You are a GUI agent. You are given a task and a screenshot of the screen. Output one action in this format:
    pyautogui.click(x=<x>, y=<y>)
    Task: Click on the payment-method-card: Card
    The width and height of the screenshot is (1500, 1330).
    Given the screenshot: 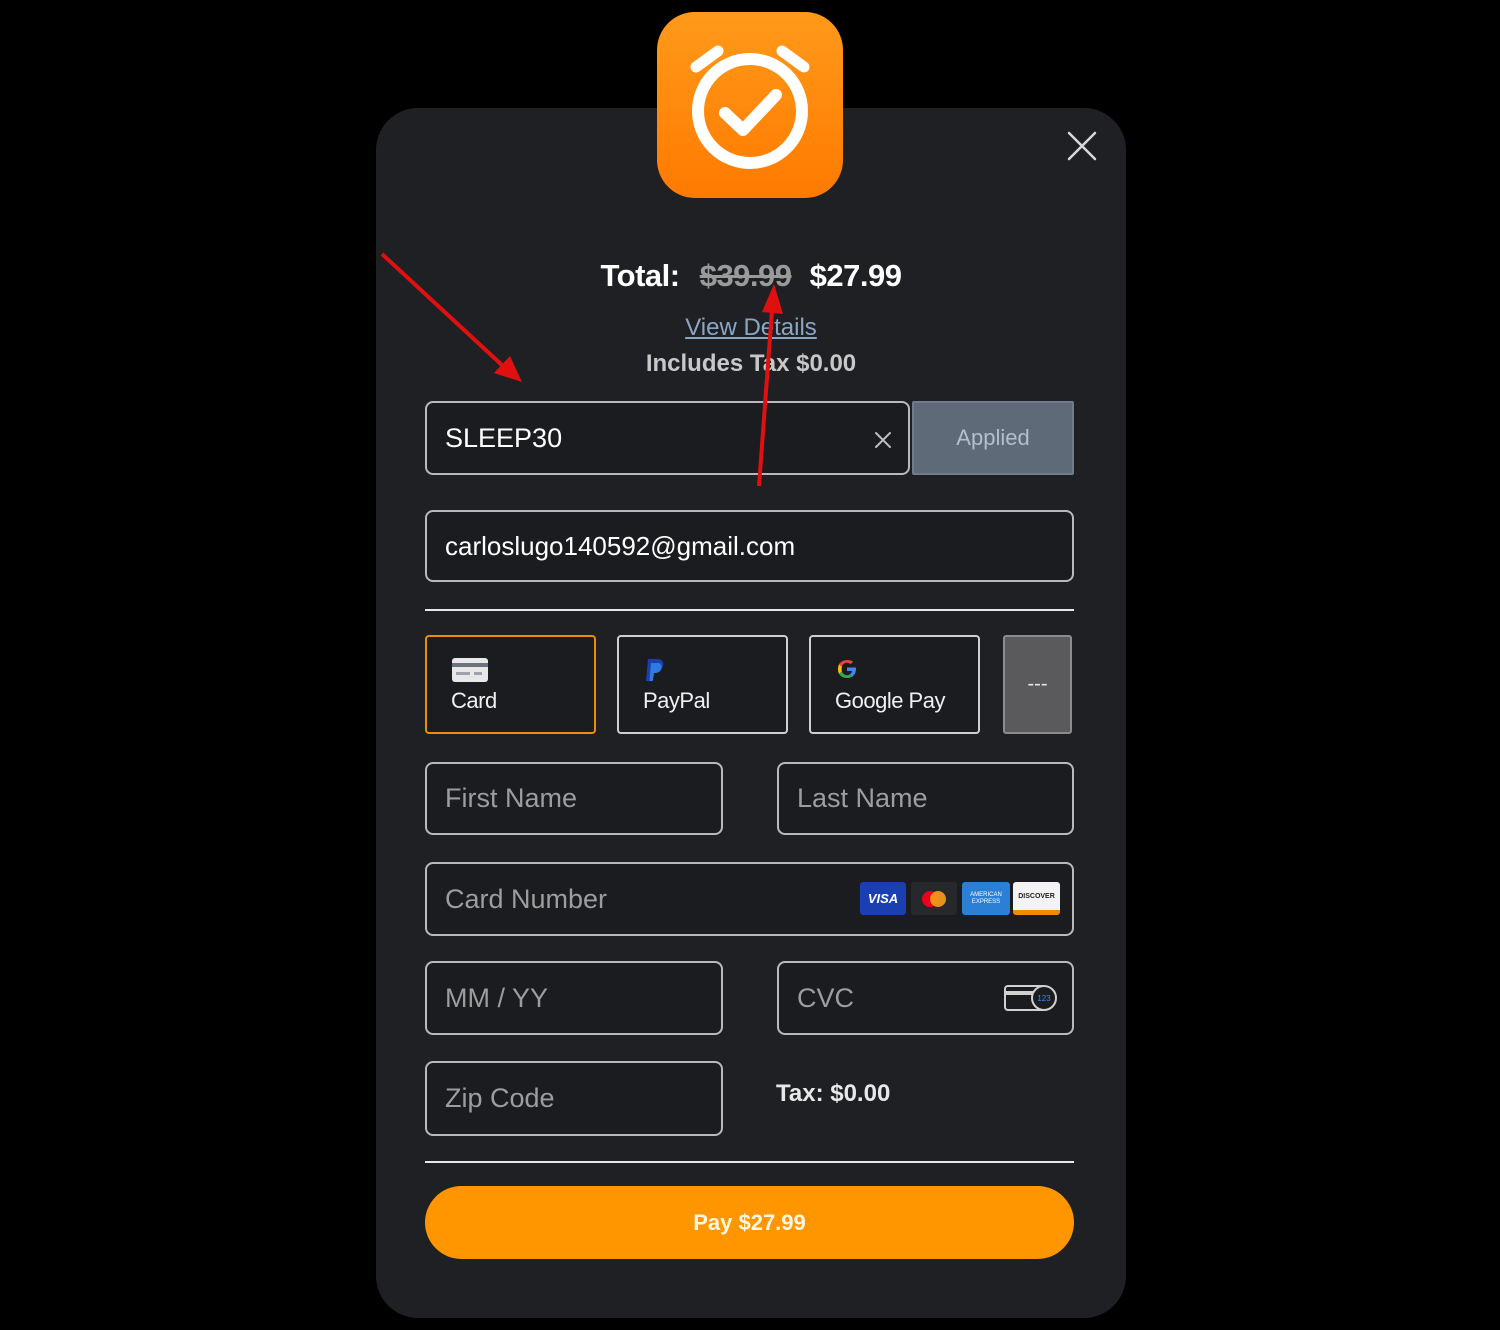 What is the action you would take?
    pyautogui.click(x=510, y=684)
    